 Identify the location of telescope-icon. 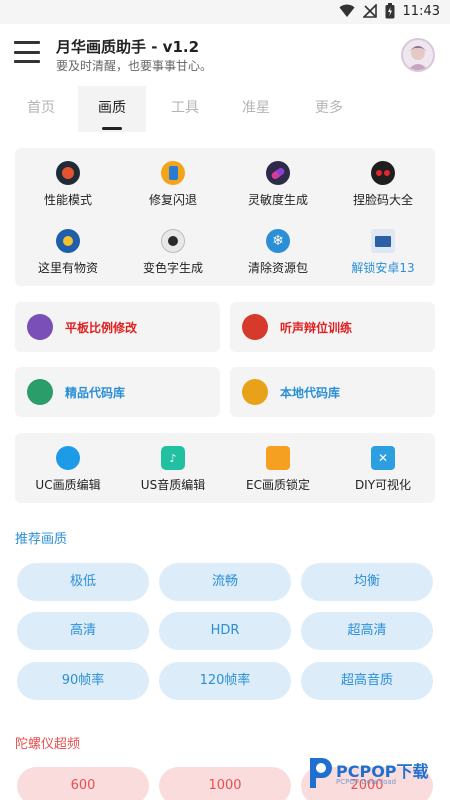
(255, 327).